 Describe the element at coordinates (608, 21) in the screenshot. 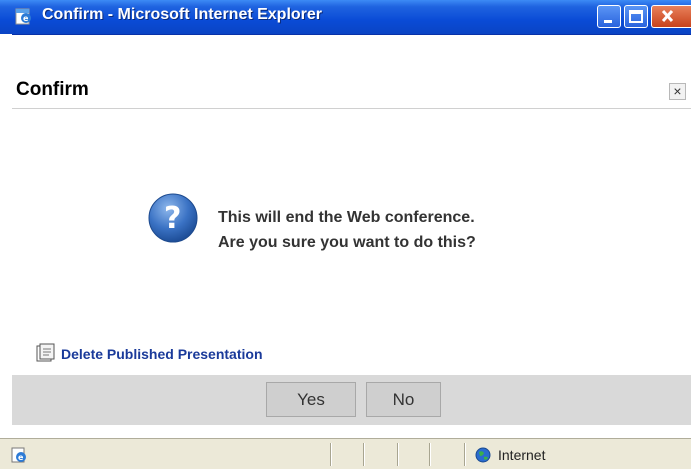

I see `minimize-icon` at that location.